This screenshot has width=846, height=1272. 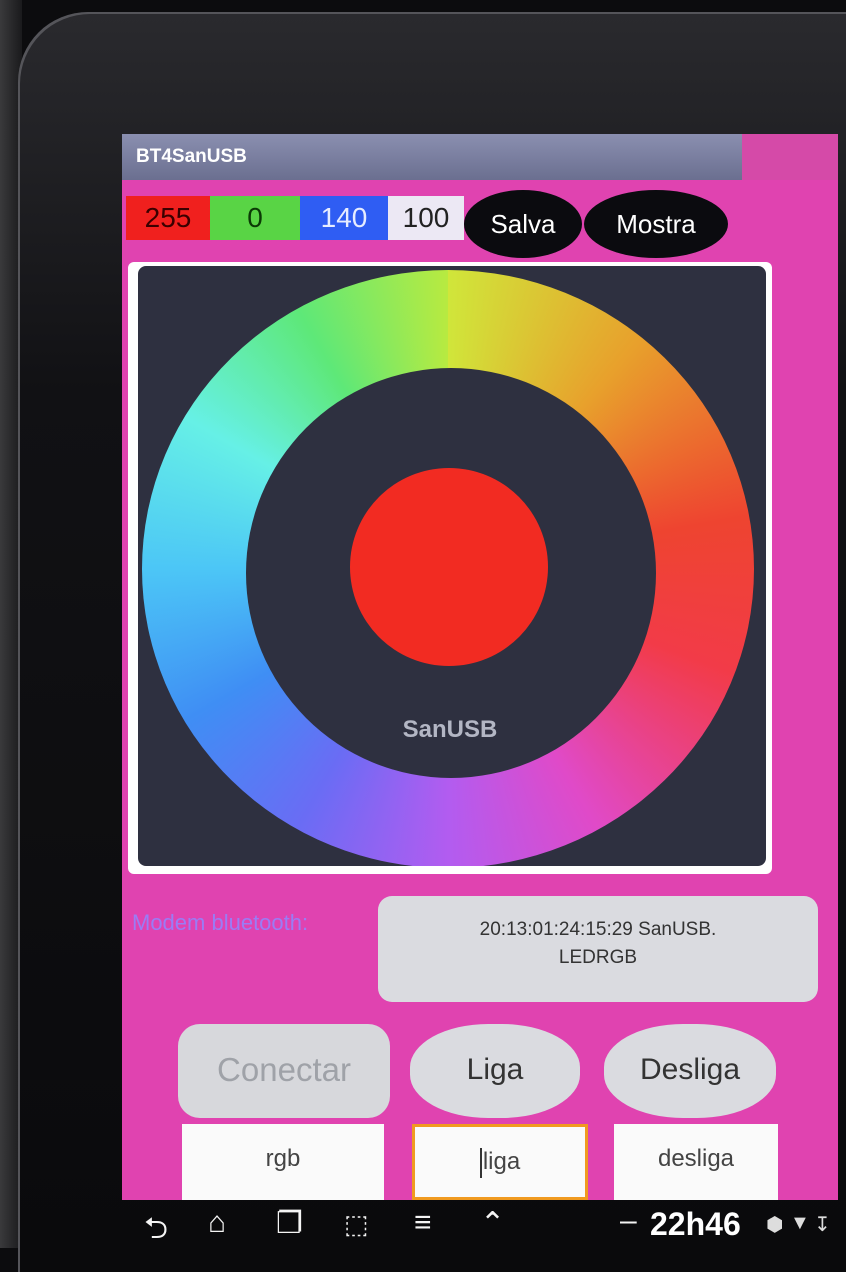 I want to click on desliga-button: Desliga, so click(x=690, y=1071).